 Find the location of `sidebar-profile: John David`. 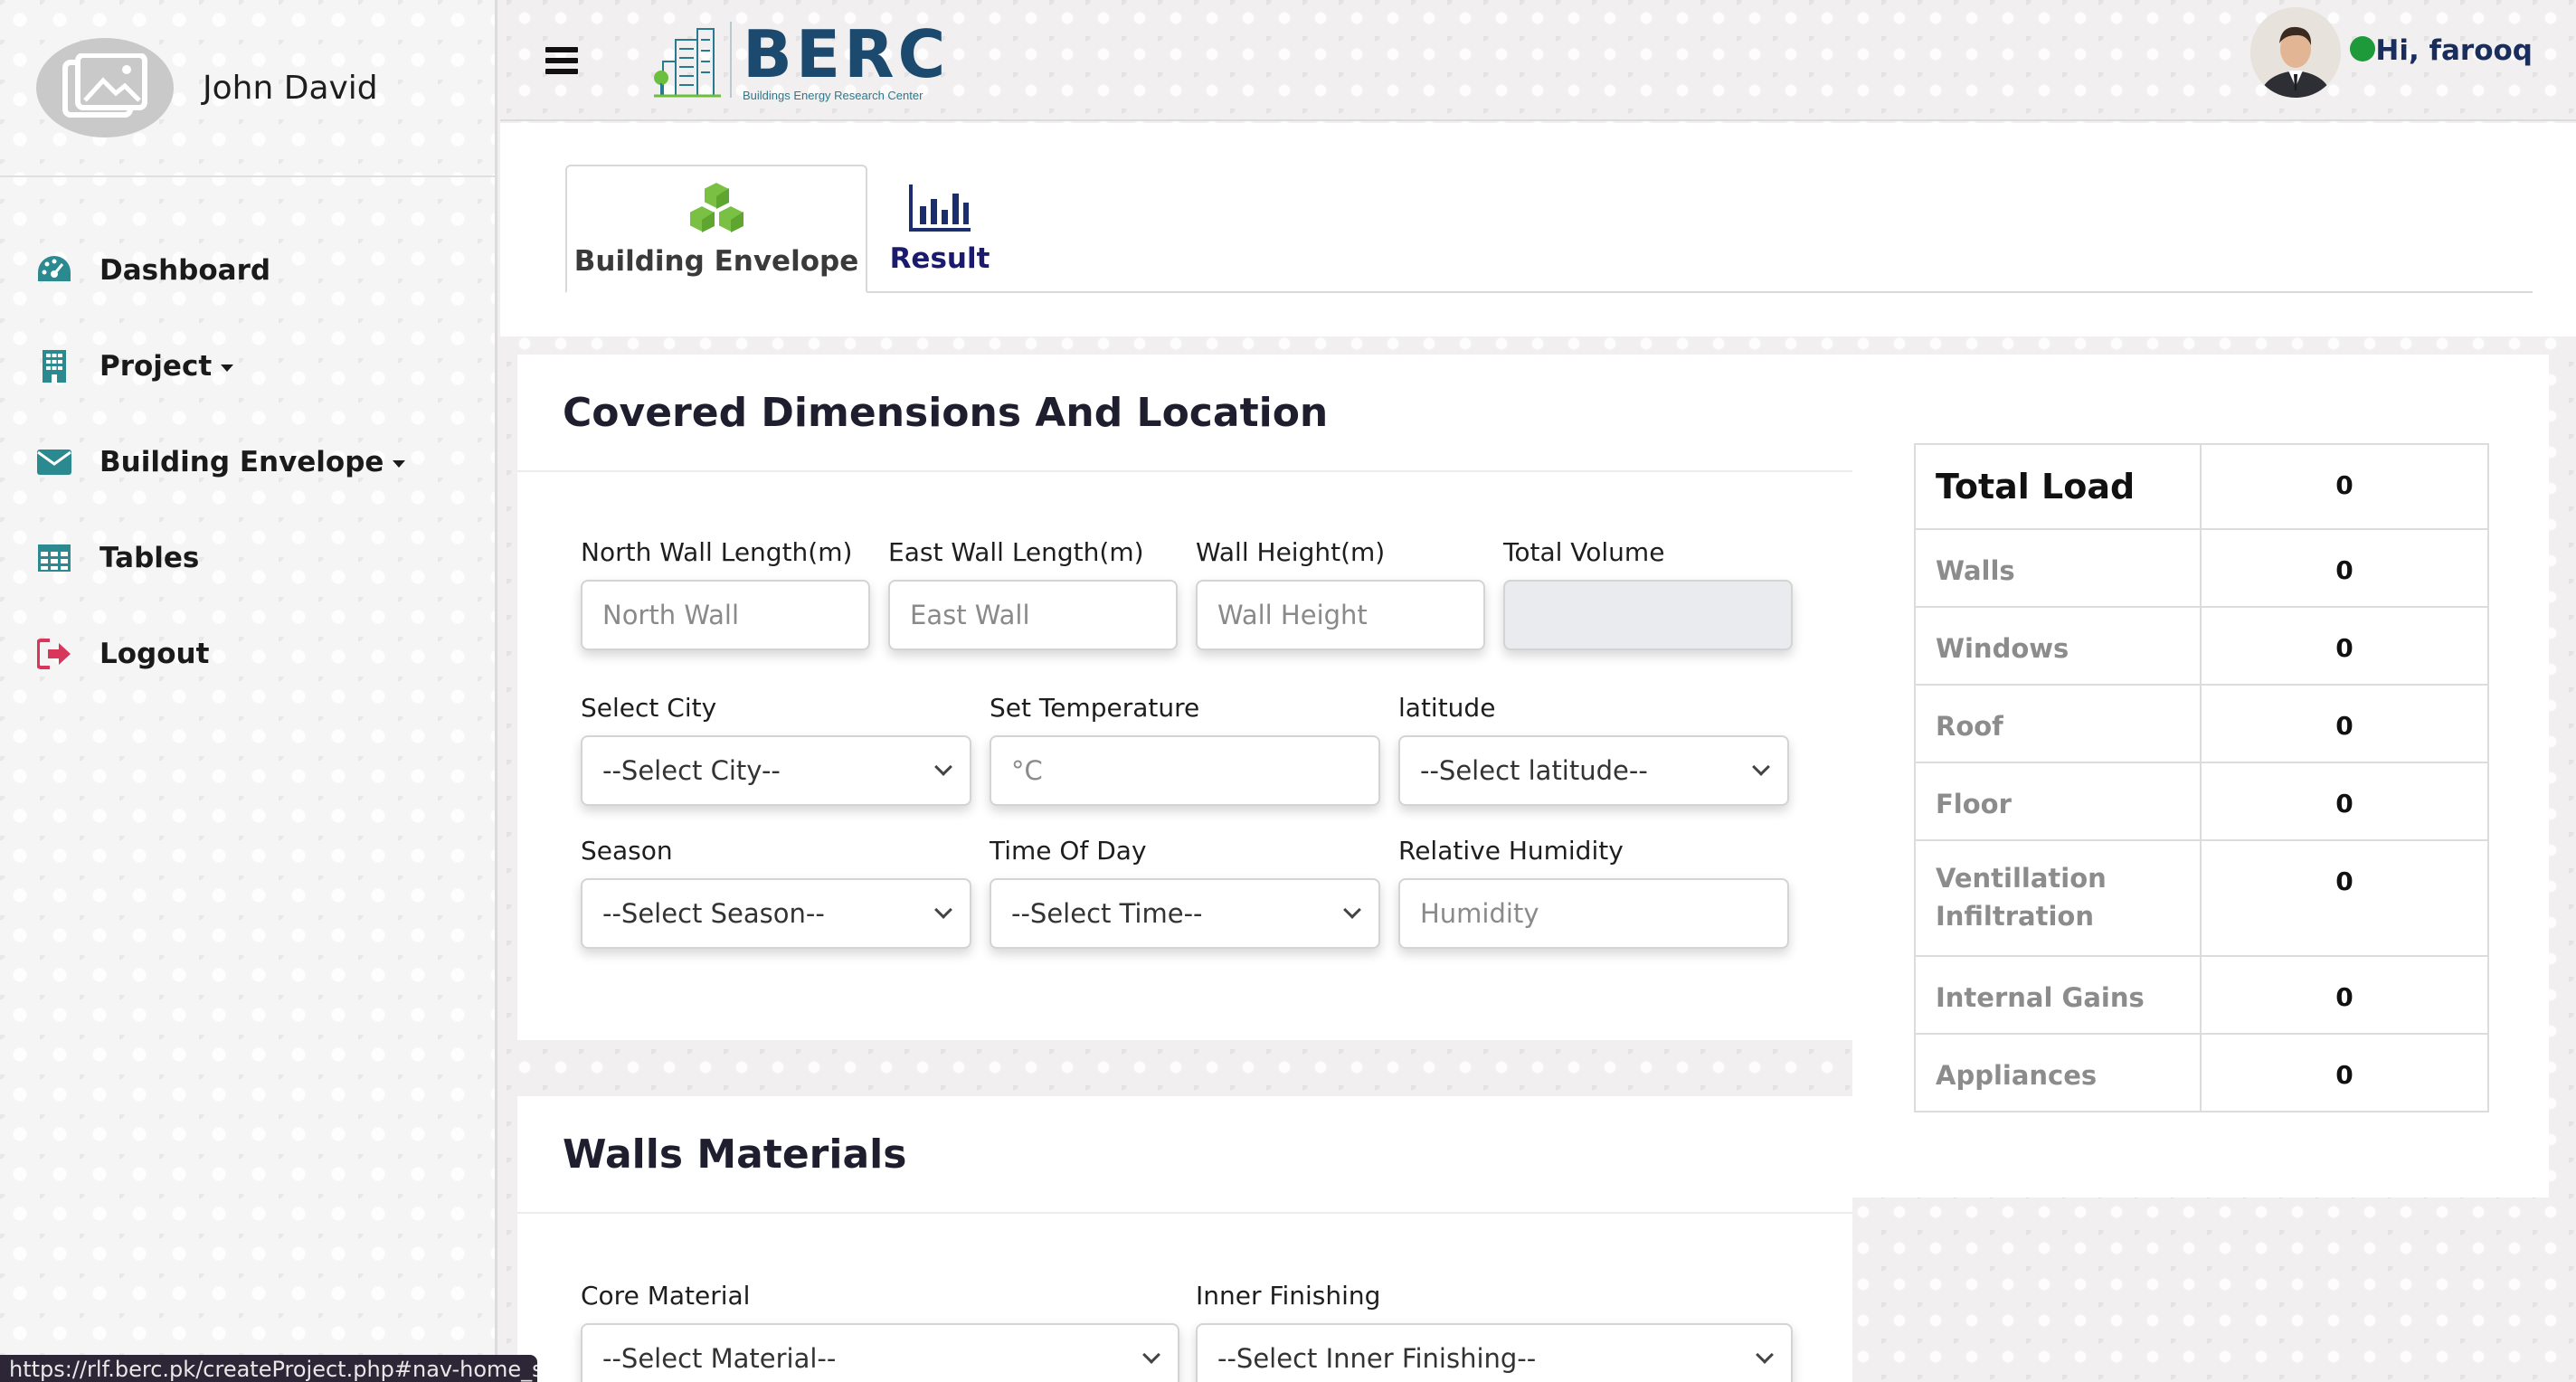

sidebar-profile: John David is located at coordinates (248, 88).